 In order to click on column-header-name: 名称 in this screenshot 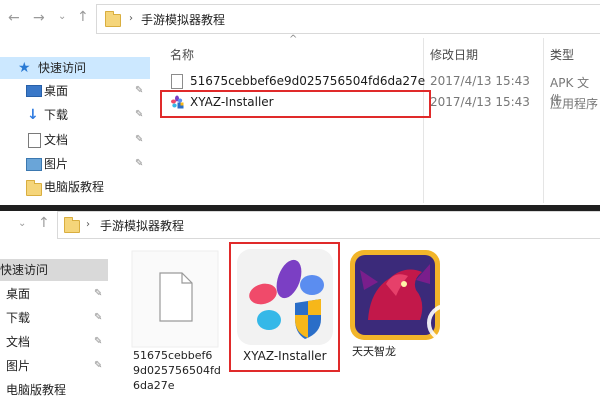, I will do `click(182, 54)`.